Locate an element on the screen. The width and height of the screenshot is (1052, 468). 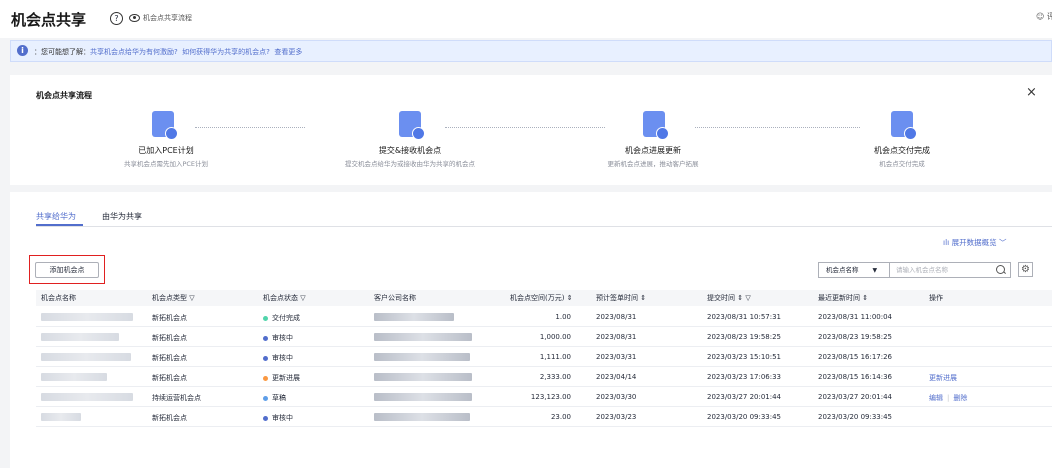
expand-overview-button: ılı 展开数据概览 ﹀ is located at coordinates (975, 242).